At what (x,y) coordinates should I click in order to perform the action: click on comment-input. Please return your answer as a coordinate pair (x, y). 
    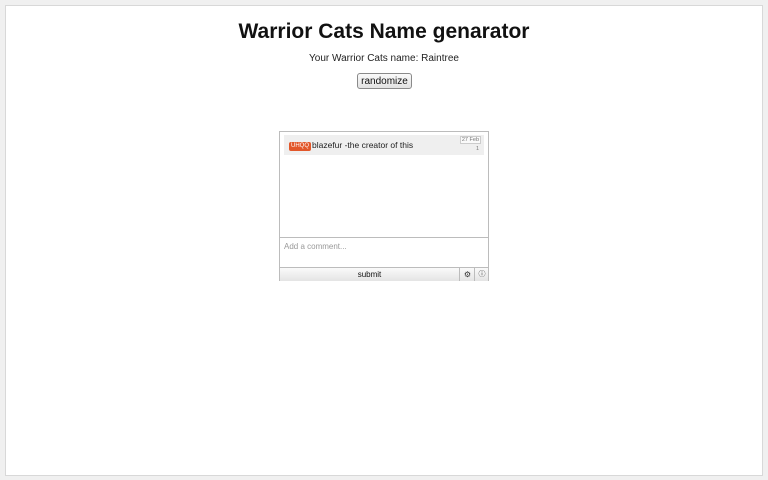
    Looking at the image, I should click on (384, 252).